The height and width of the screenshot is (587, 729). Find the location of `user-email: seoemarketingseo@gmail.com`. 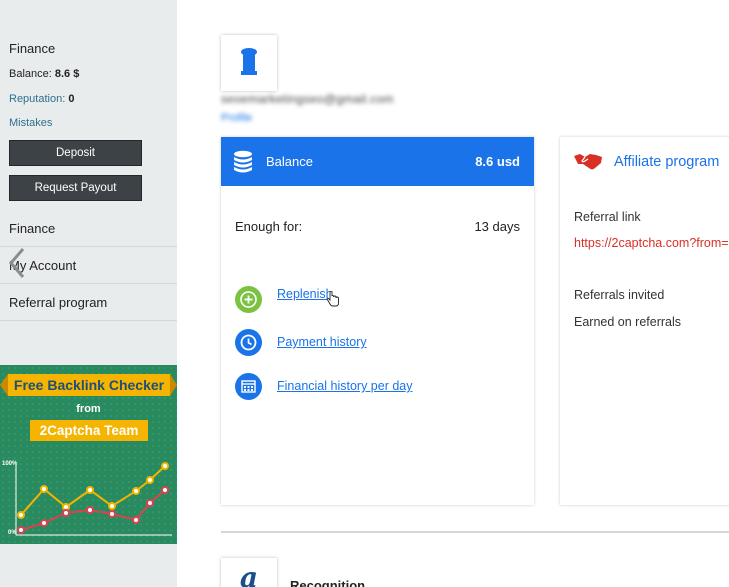

user-email: seoemarketingseo@gmail.com is located at coordinates (307, 99).